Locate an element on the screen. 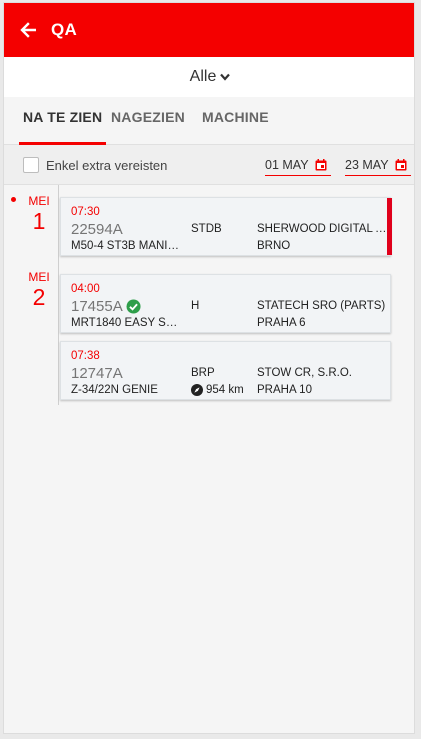 This screenshot has width=421, height=739. order-number: 17455A is located at coordinates (97, 306).